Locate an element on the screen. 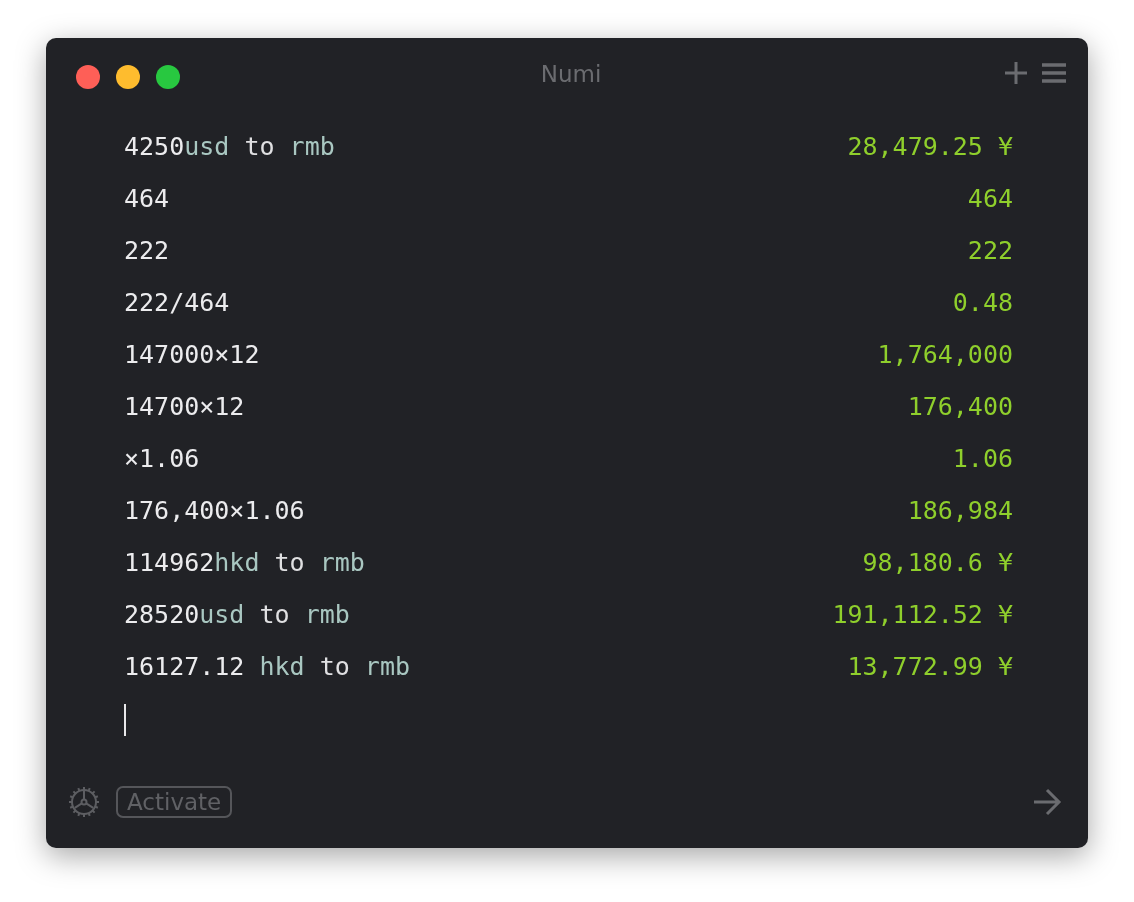  result-value: 98,180.6 ¥ is located at coordinates (937, 562).